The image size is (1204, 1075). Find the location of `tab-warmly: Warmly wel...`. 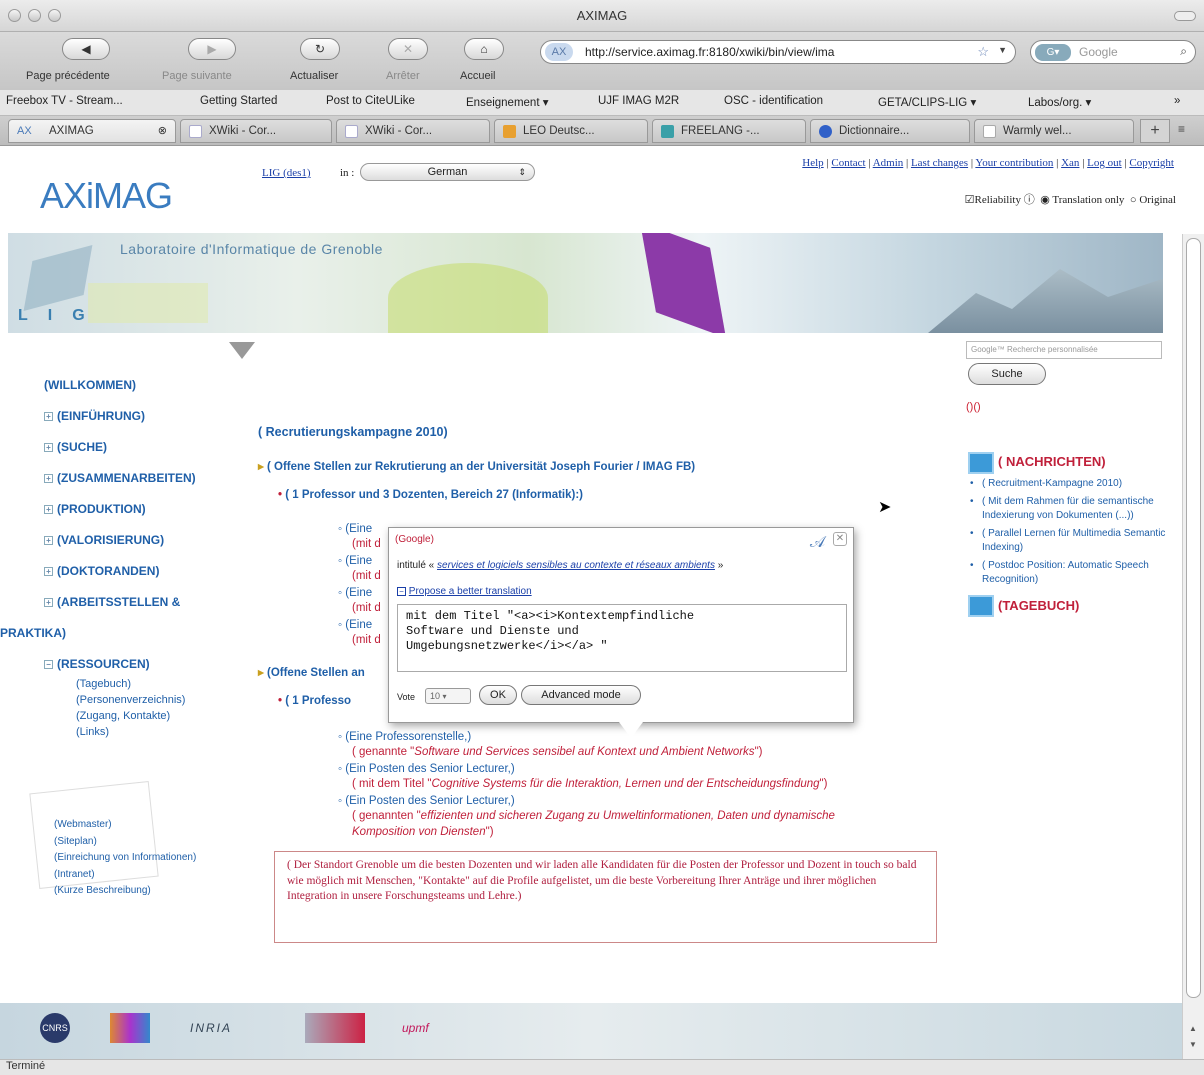

tab-warmly: Warmly wel... is located at coordinates (1054, 131).